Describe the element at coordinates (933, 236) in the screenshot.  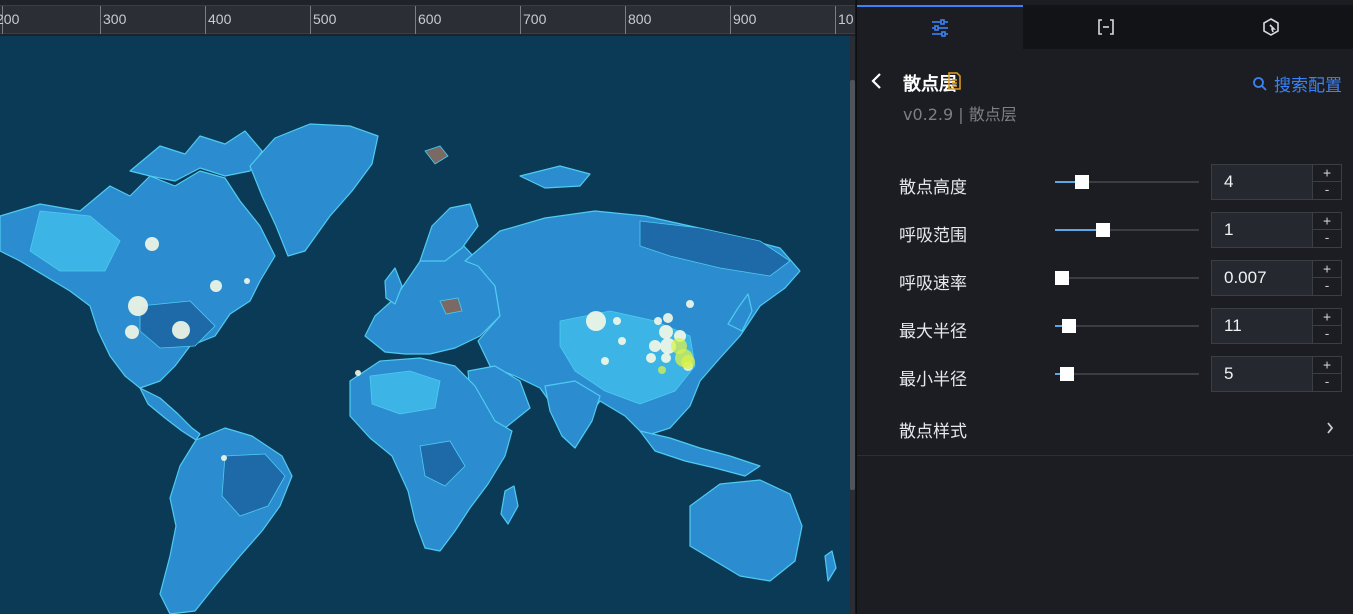
I see `property-label: 呼吸范围` at that location.